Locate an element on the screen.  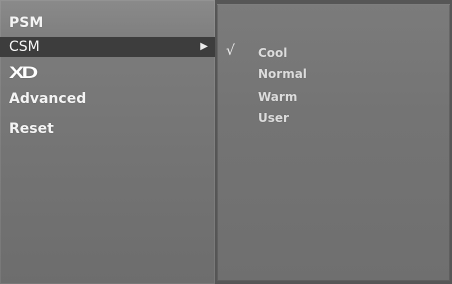
menu-item-label: Advanced is located at coordinates (48, 99).